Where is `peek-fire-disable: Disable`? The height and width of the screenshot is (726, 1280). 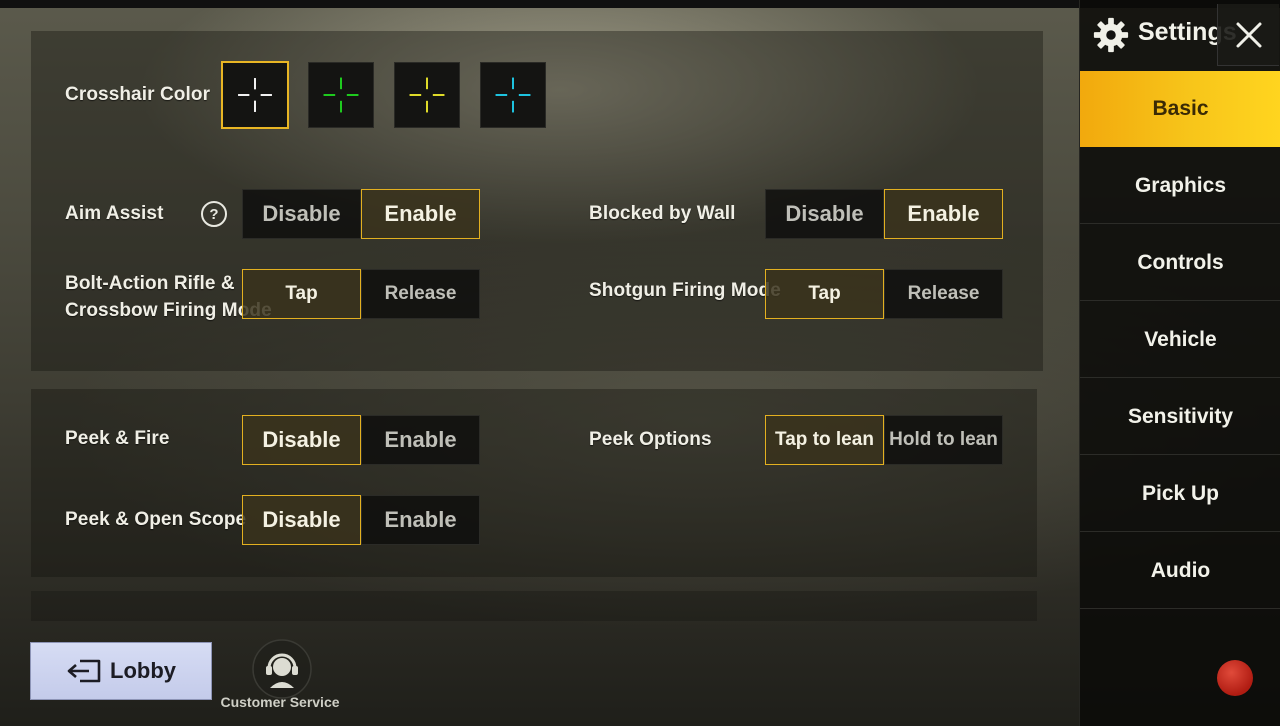
peek-fire-disable: Disable is located at coordinates (301, 440).